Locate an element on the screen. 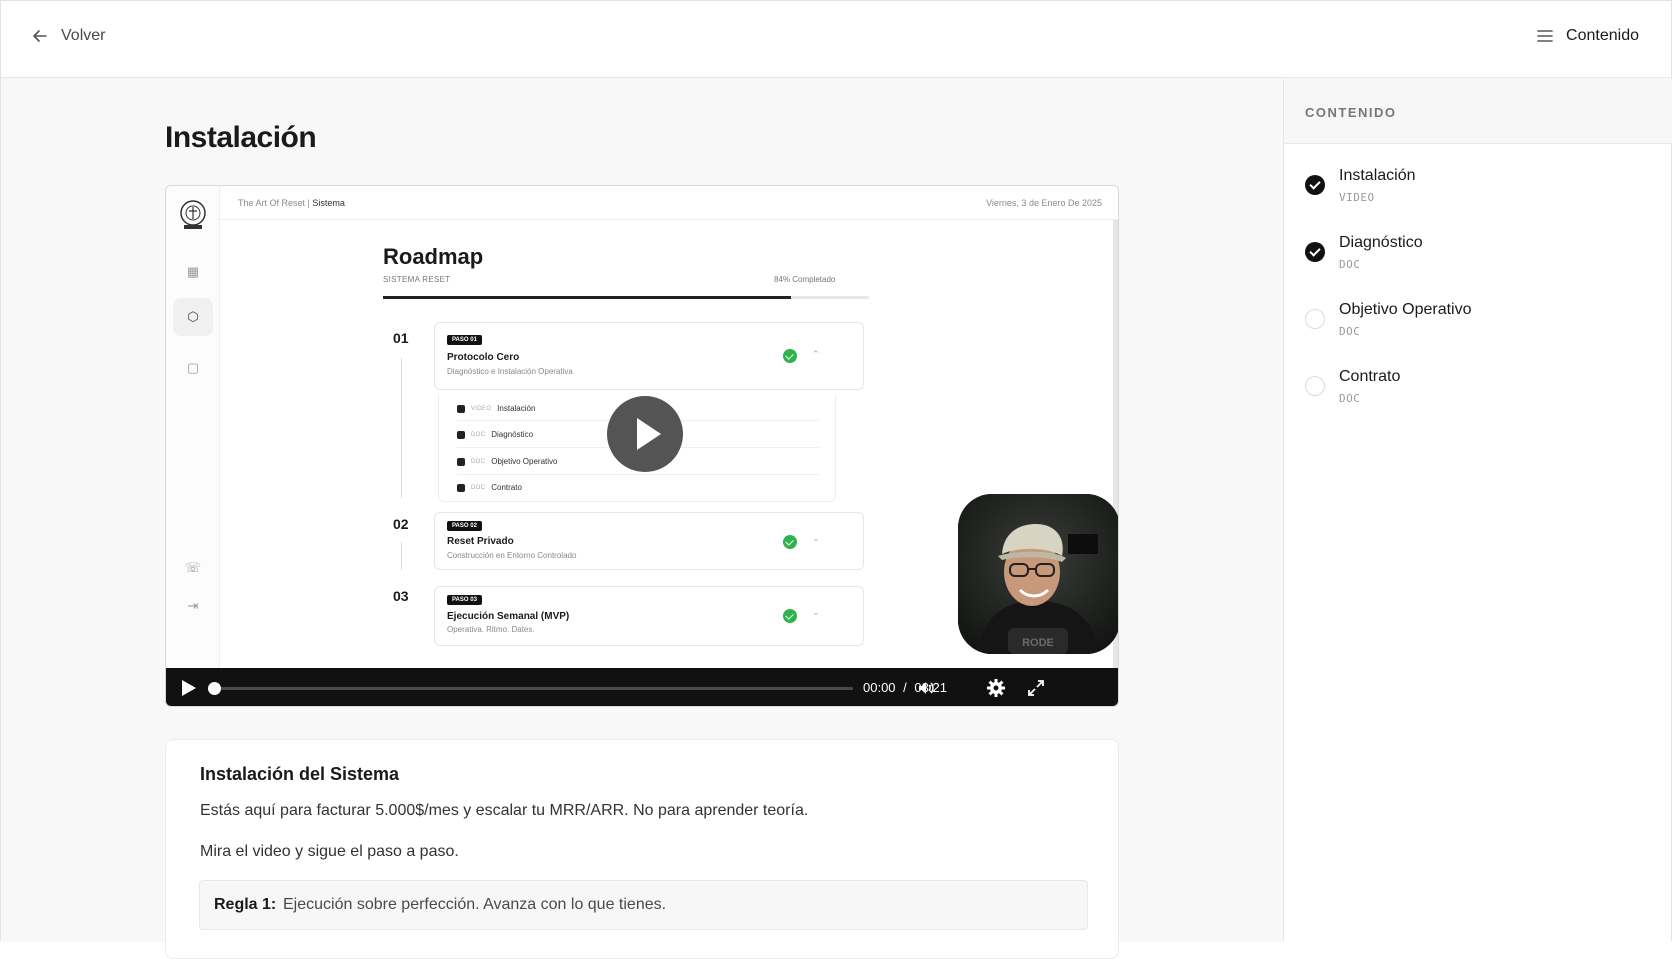 The height and width of the screenshot is (959, 1672). roadmap-progress-fill is located at coordinates (587, 297).